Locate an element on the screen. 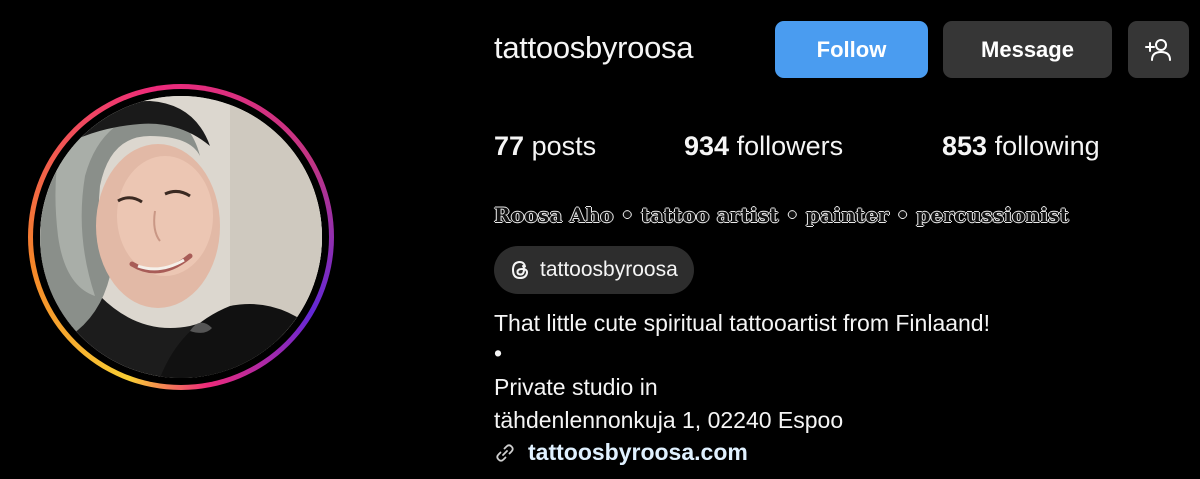 The width and height of the screenshot is (1200, 479). followers-link: 934 followers is located at coordinates (763, 146).